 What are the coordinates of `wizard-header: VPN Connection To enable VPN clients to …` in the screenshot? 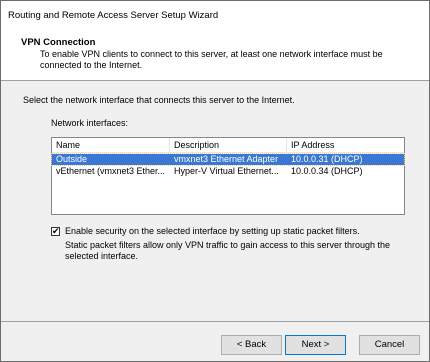 It's located at (215, 55).